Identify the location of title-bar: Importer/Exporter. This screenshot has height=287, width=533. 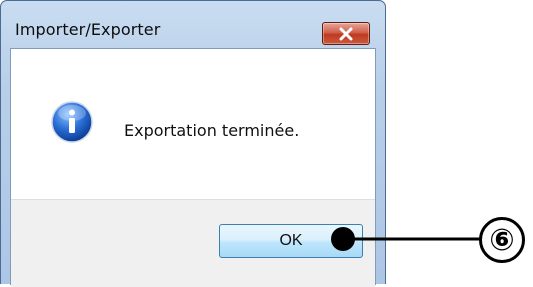
(193, 24).